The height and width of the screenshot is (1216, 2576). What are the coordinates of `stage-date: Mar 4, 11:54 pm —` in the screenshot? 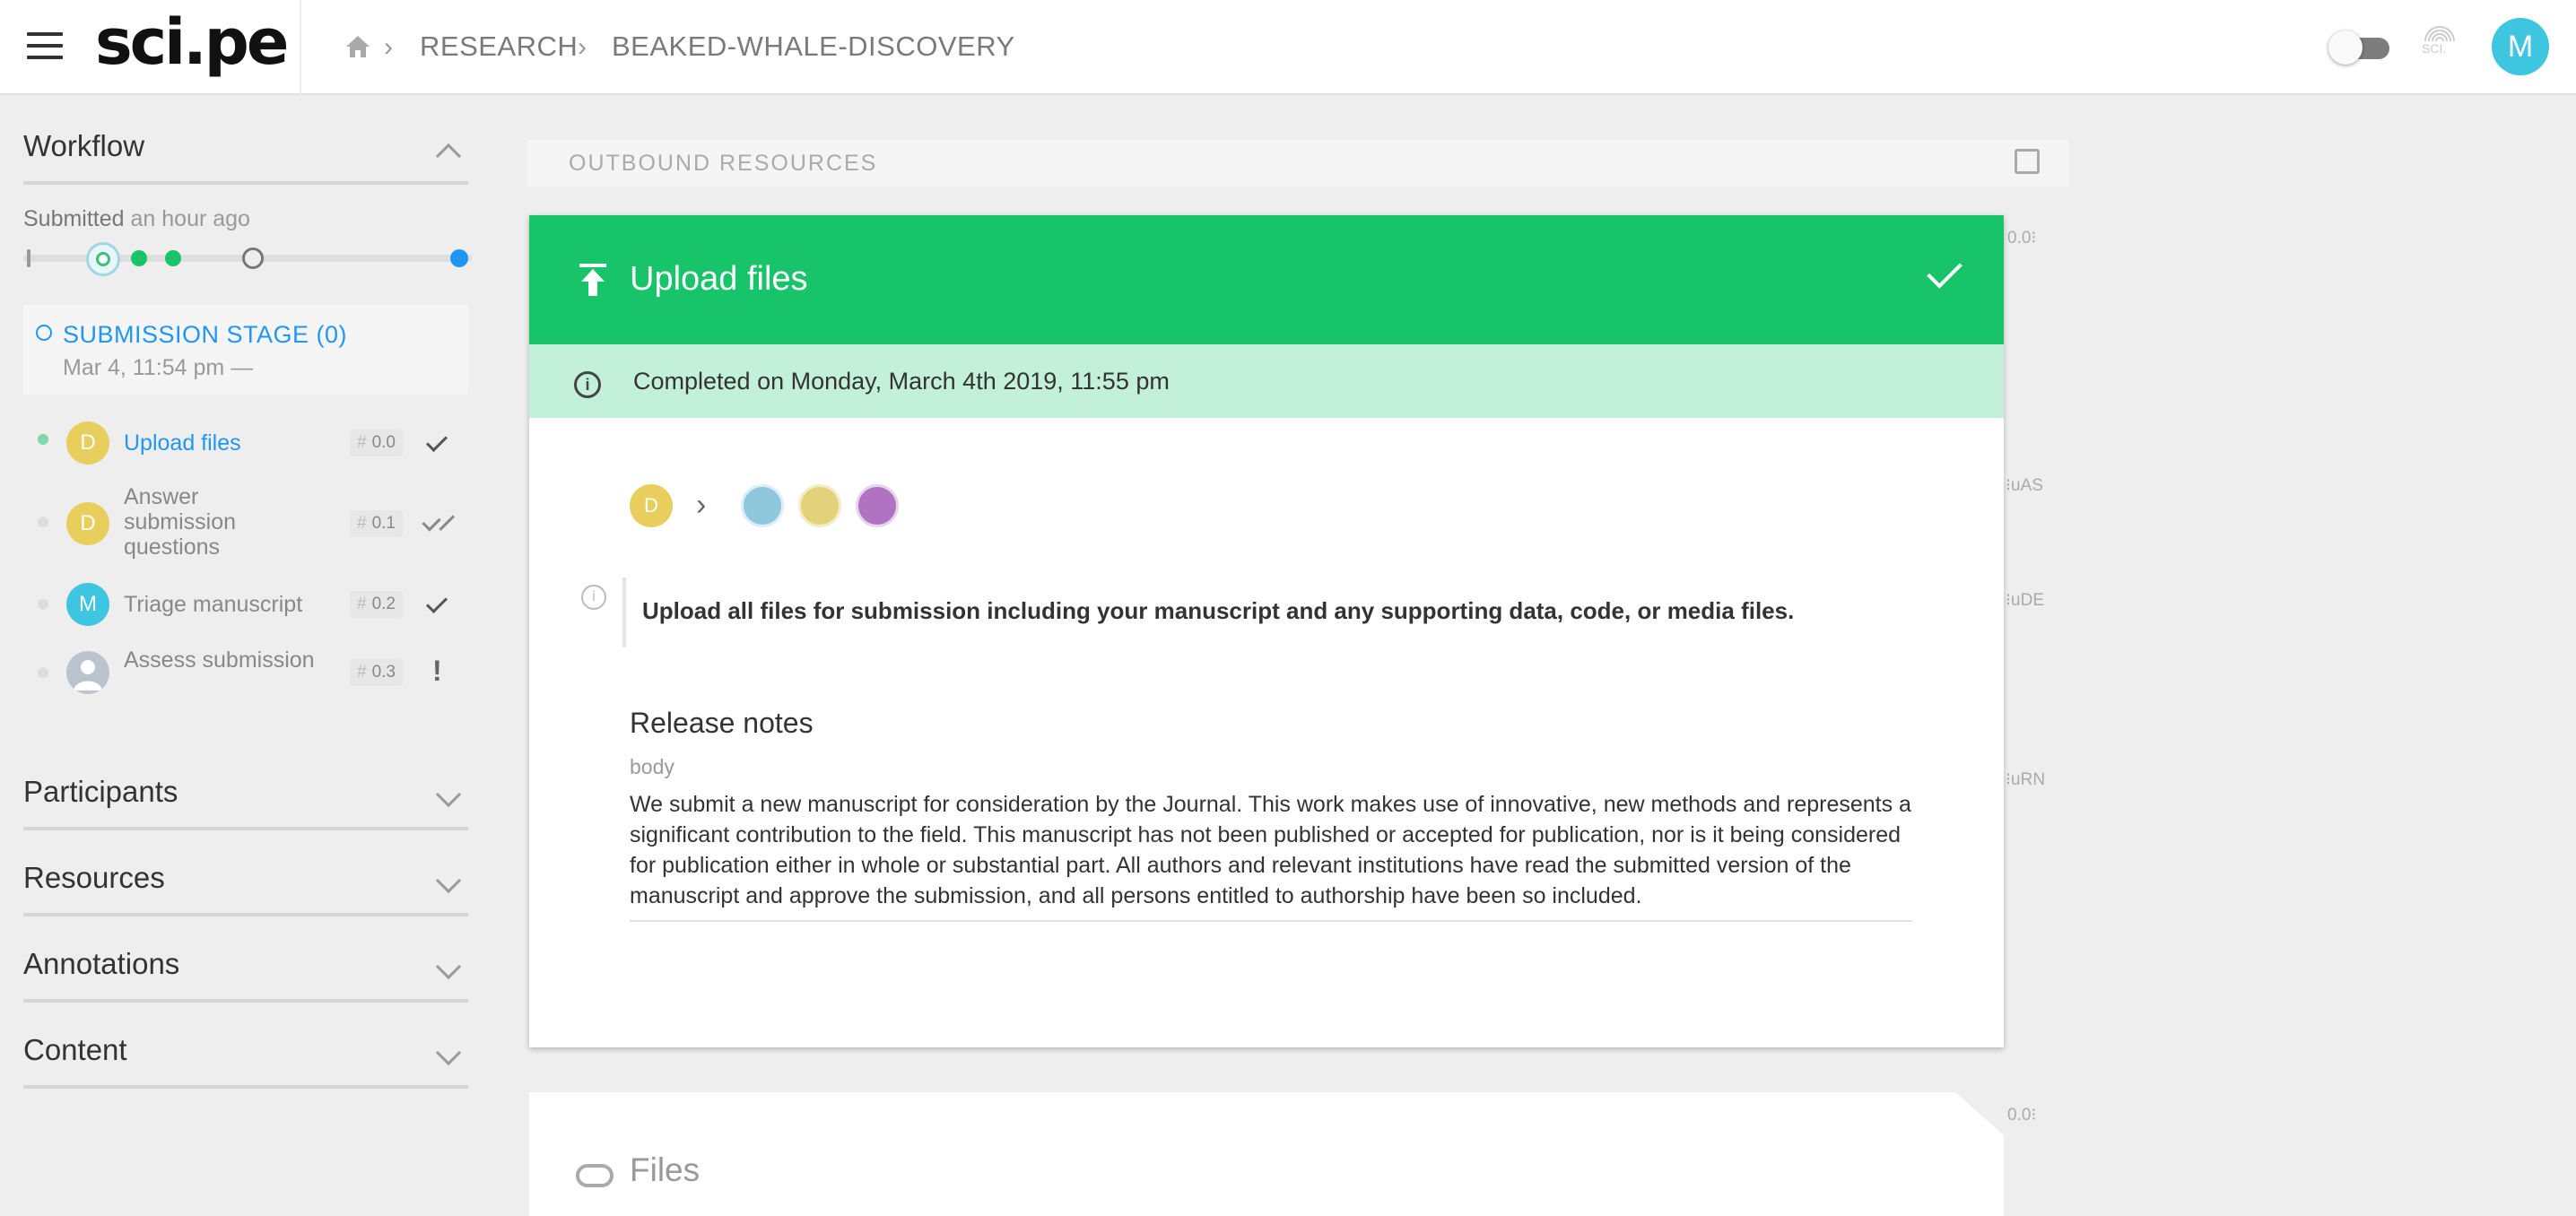 It's located at (158, 367).